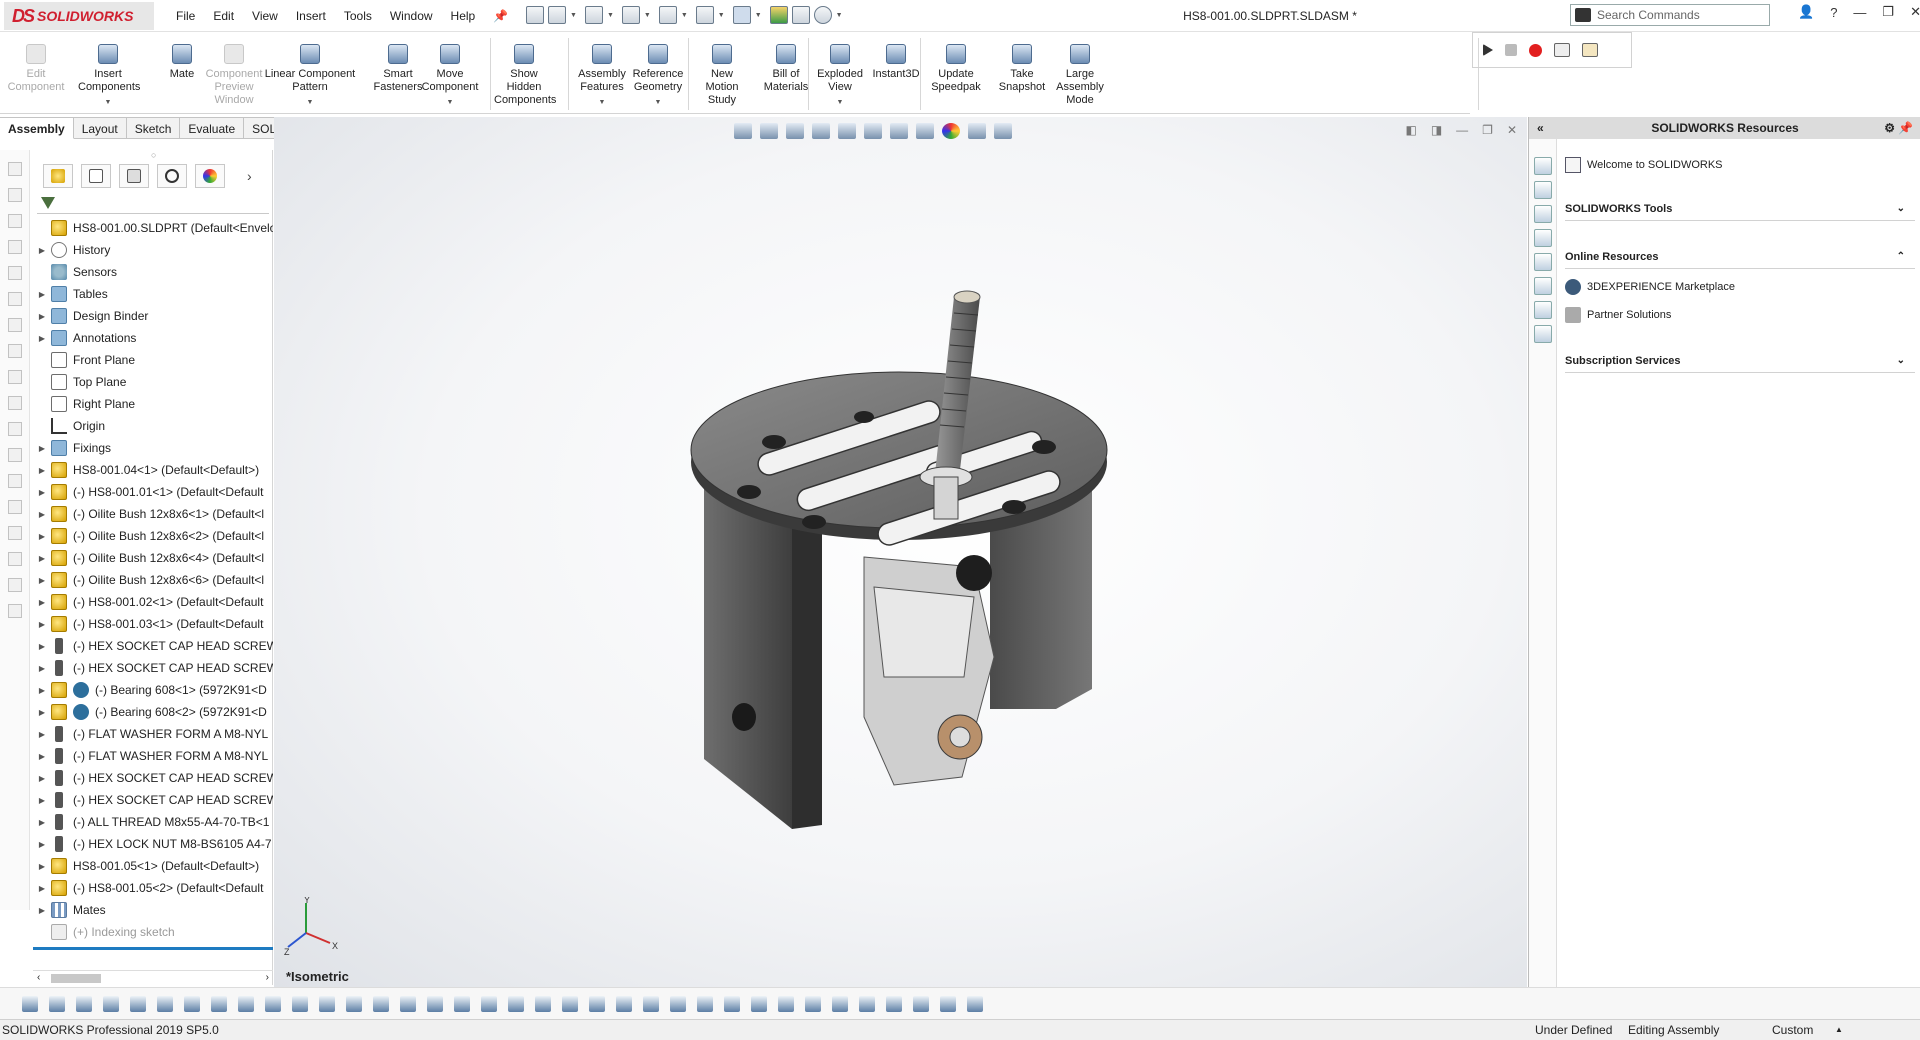 The height and width of the screenshot is (1040, 1920). What do you see at coordinates (210, 176) in the screenshot?
I see `display-manager-tab` at bounding box center [210, 176].